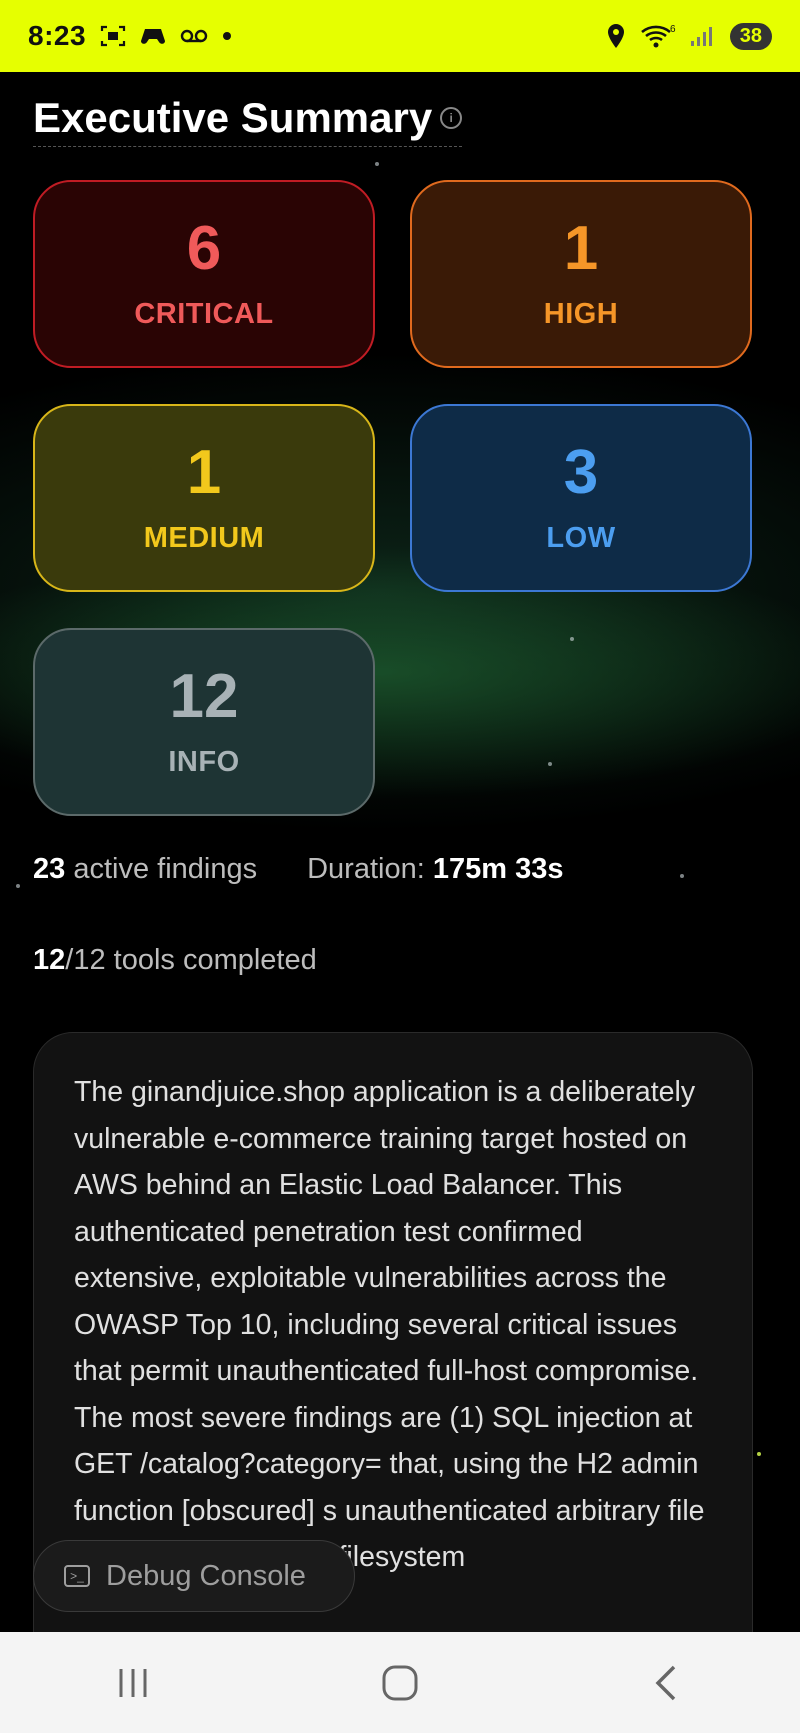 Image resolution: width=800 pixels, height=1733 pixels. What do you see at coordinates (581, 537) in the screenshot?
I see `low-label: LOW` at bounding box center [581, 537].